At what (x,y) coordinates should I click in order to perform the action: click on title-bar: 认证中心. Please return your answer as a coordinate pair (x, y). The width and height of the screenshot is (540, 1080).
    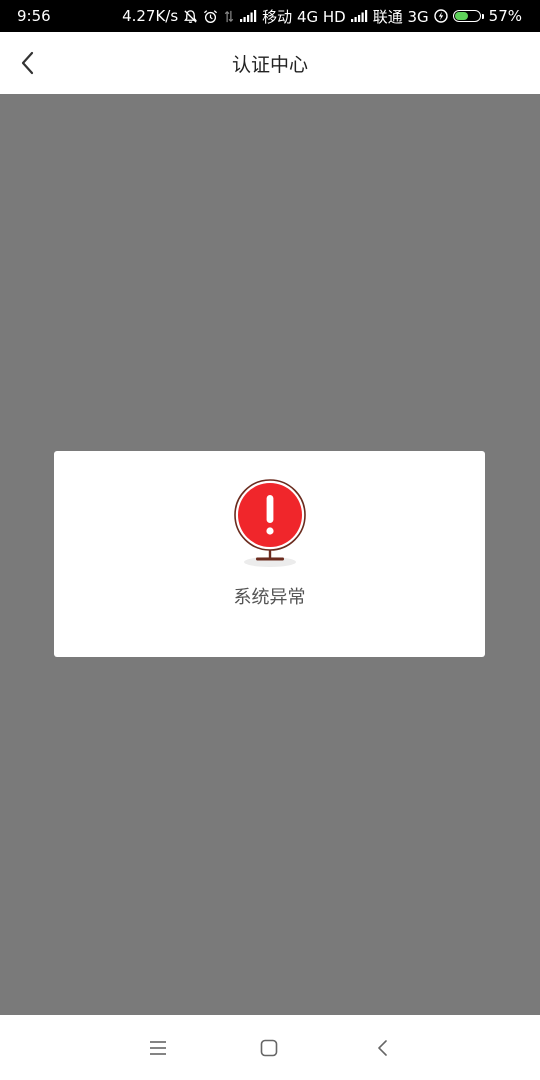
    Looking at the image, I should click on (270, 63).